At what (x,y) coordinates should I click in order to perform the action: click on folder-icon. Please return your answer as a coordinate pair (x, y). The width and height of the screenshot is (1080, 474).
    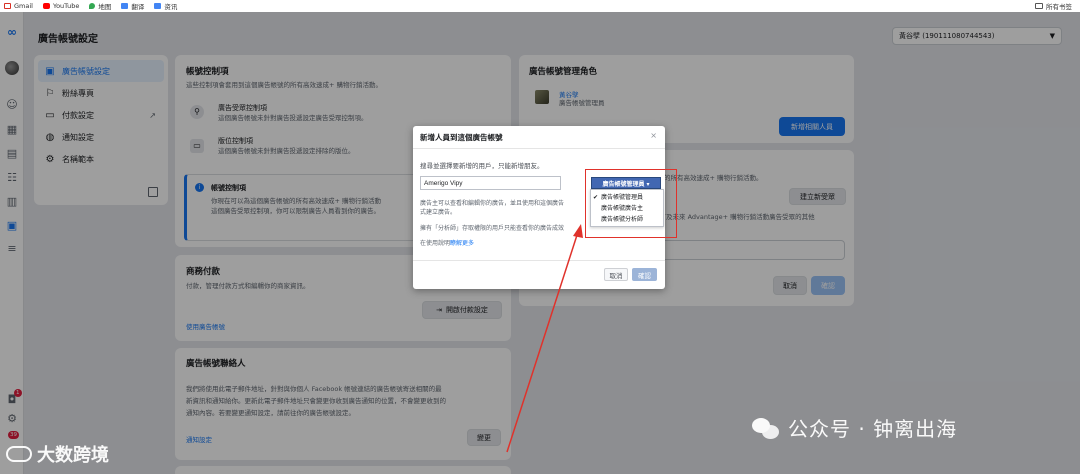
    Looking at the image, I should click on (1039, 6).